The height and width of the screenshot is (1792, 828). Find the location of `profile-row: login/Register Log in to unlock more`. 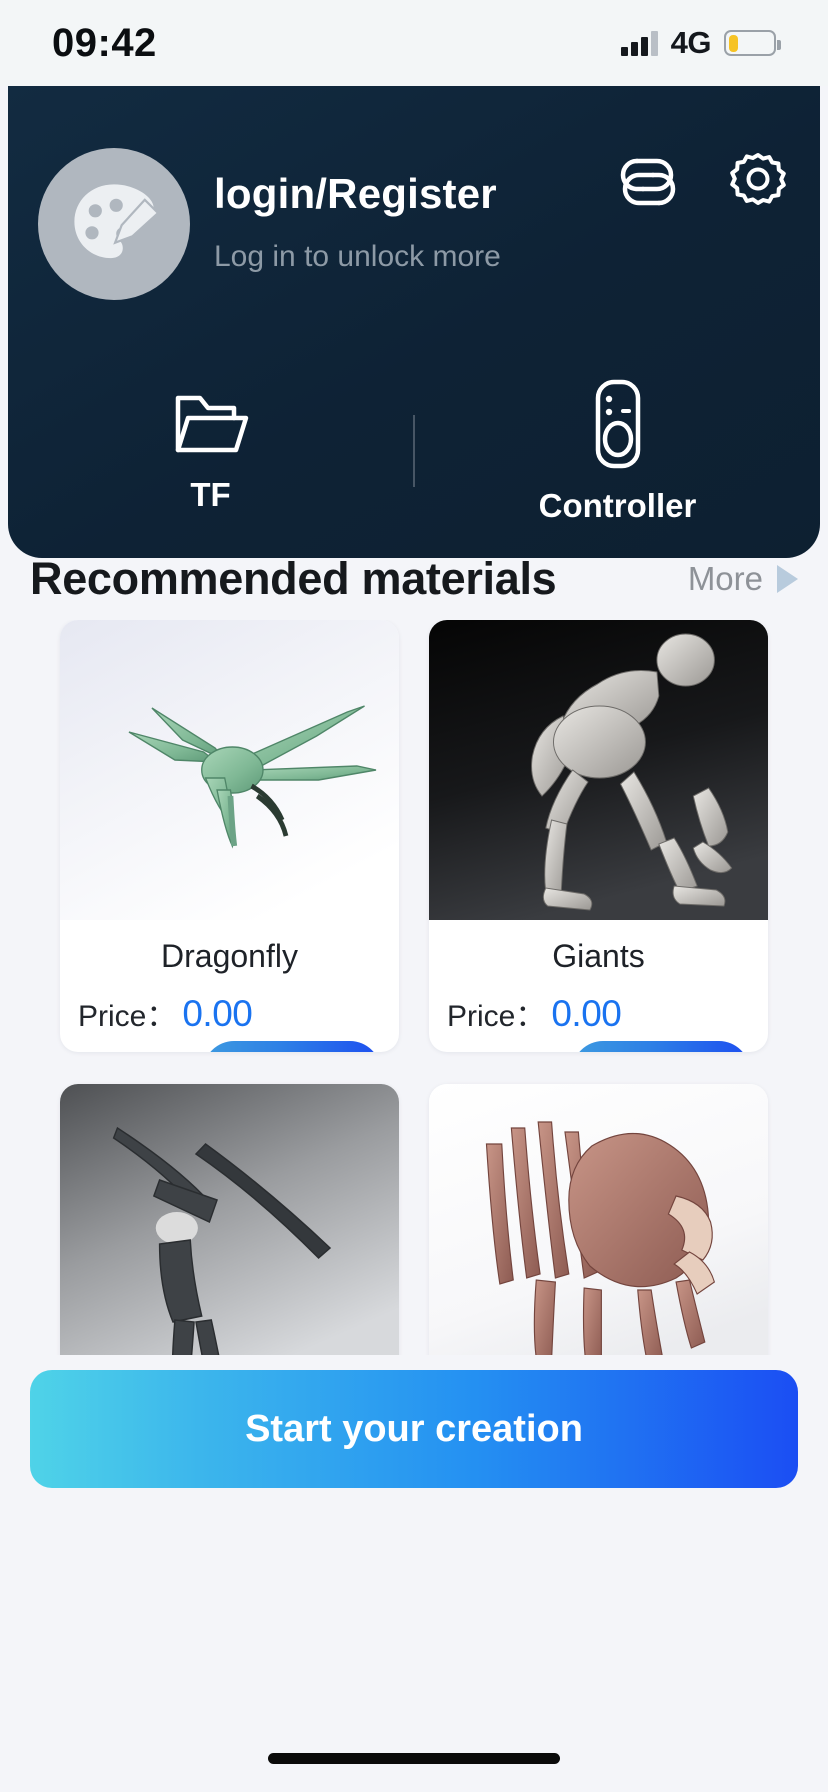

profile-row: login/Register Log in to unlock more is located at coordinates (413, 224).